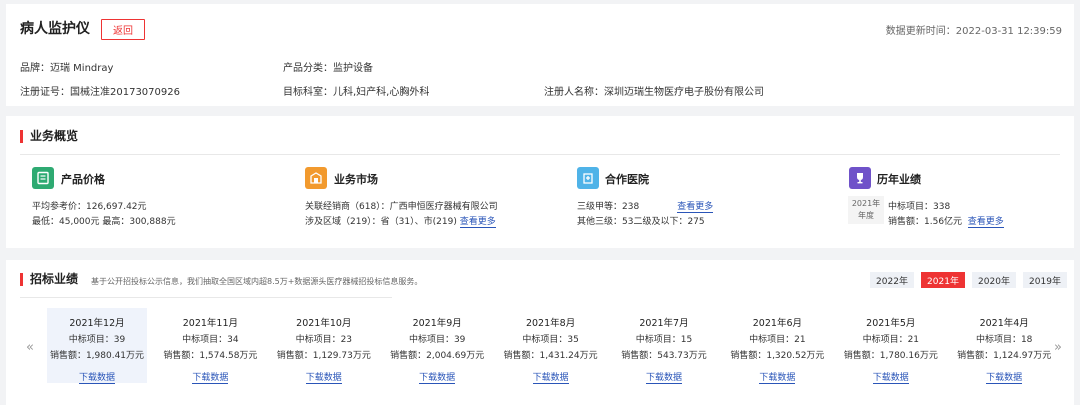 Image resolution: width=1080 pixels, height=405 pixels. I want to click on month-item: 2021年7月 中标项目：15 销售额：543.73万元 下载数据, so click(664, 351).